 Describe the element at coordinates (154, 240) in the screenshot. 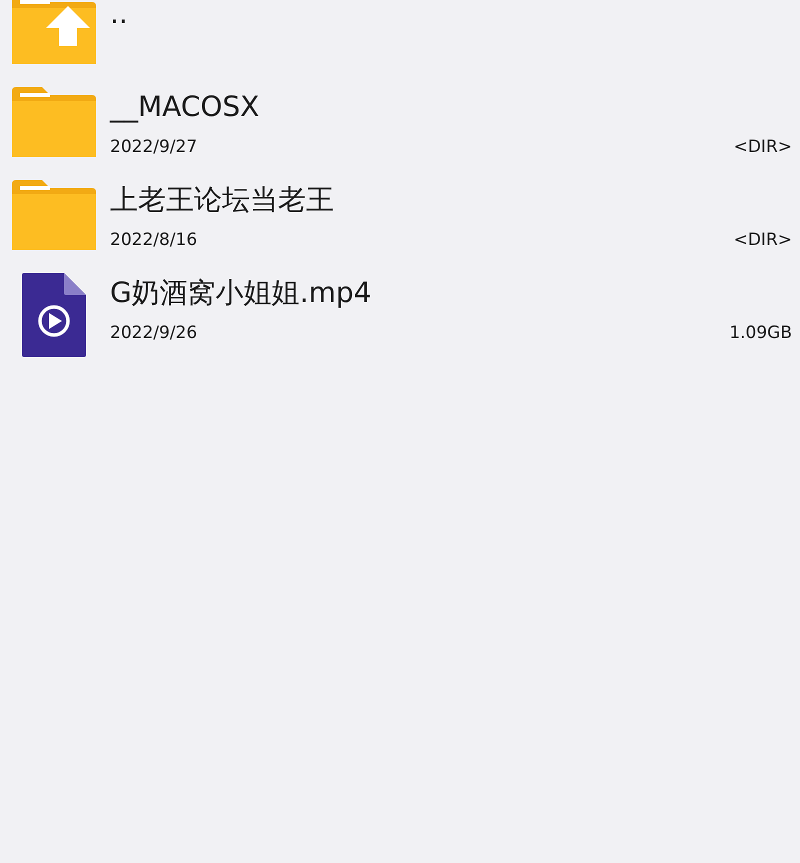

I see `file-date: 2022/8/16` at that location.